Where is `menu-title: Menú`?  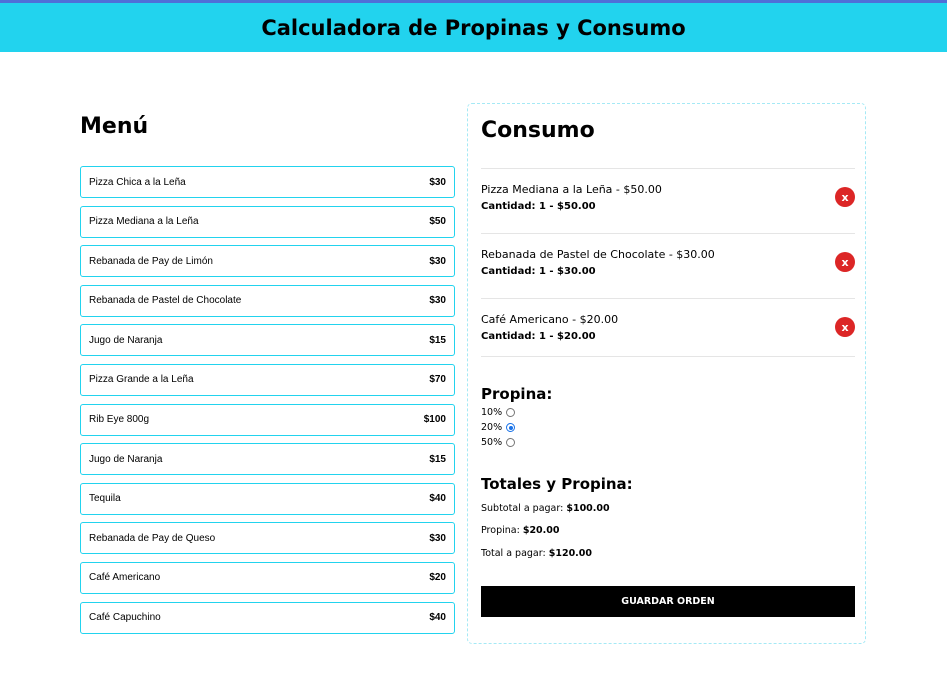 menu-title: Menú is located at coordinates (114, 126).